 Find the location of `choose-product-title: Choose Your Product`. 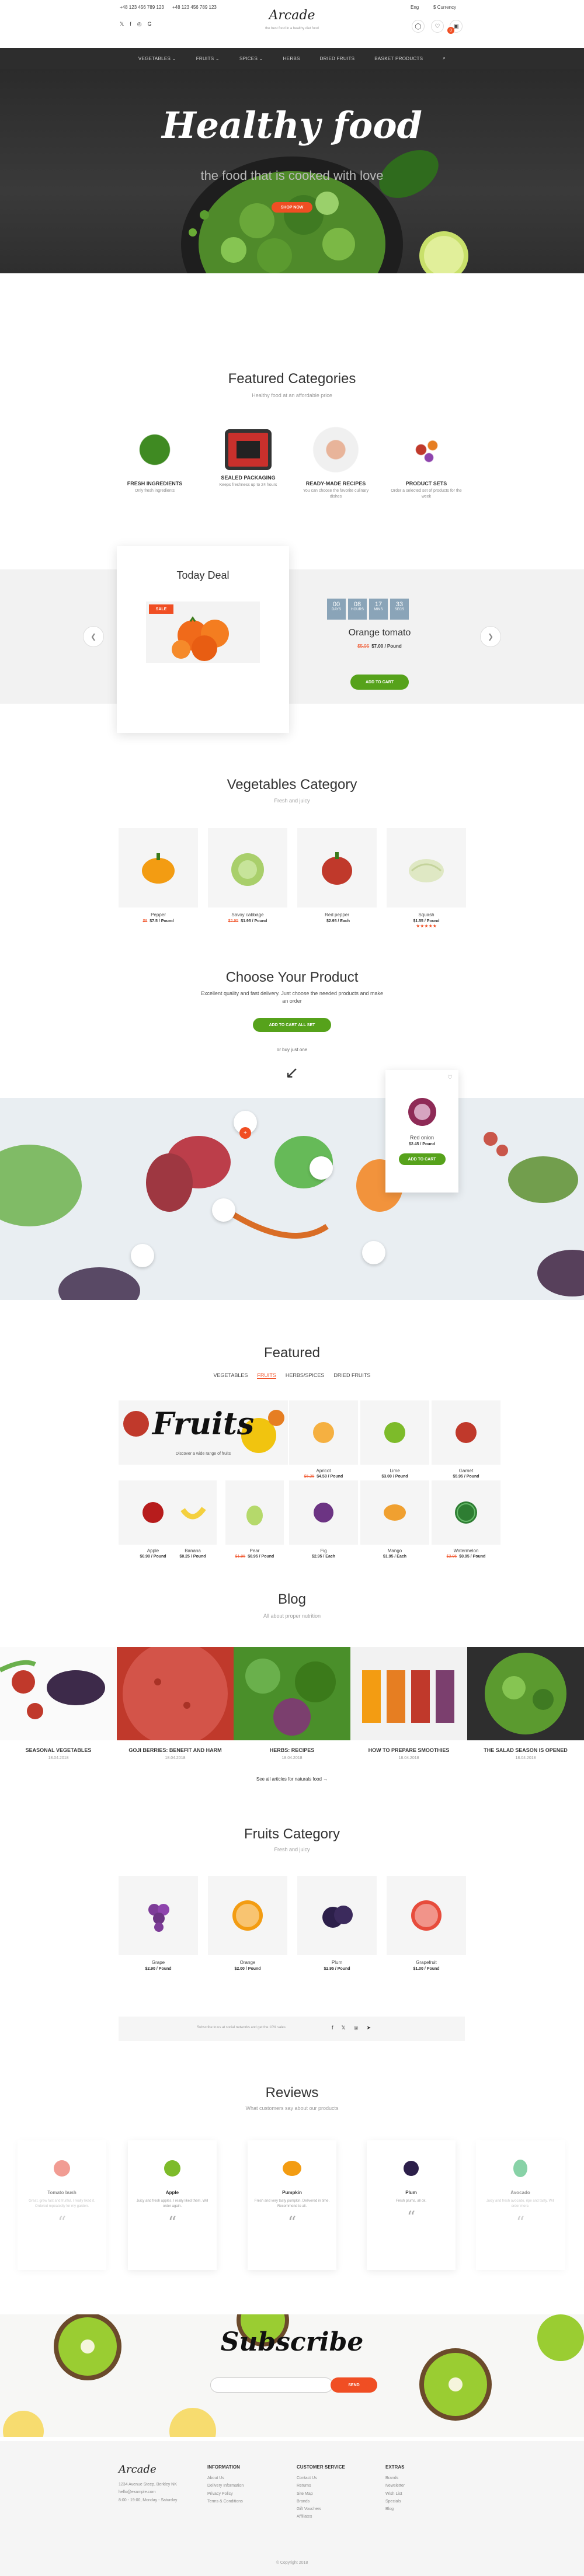

choose-product-title: Choose Your Product is located at coordinates (292, 977).